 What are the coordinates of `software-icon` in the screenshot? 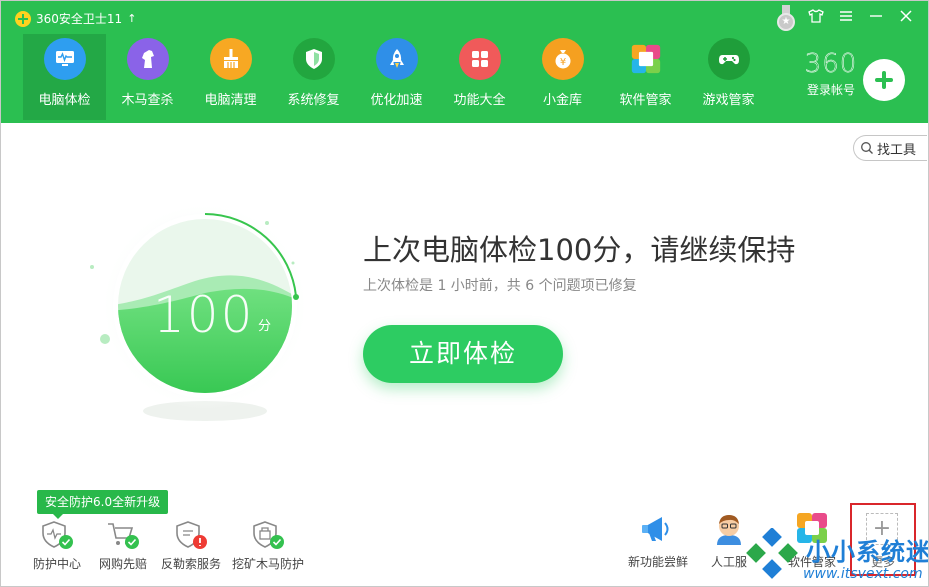 It's located at (646, 59).